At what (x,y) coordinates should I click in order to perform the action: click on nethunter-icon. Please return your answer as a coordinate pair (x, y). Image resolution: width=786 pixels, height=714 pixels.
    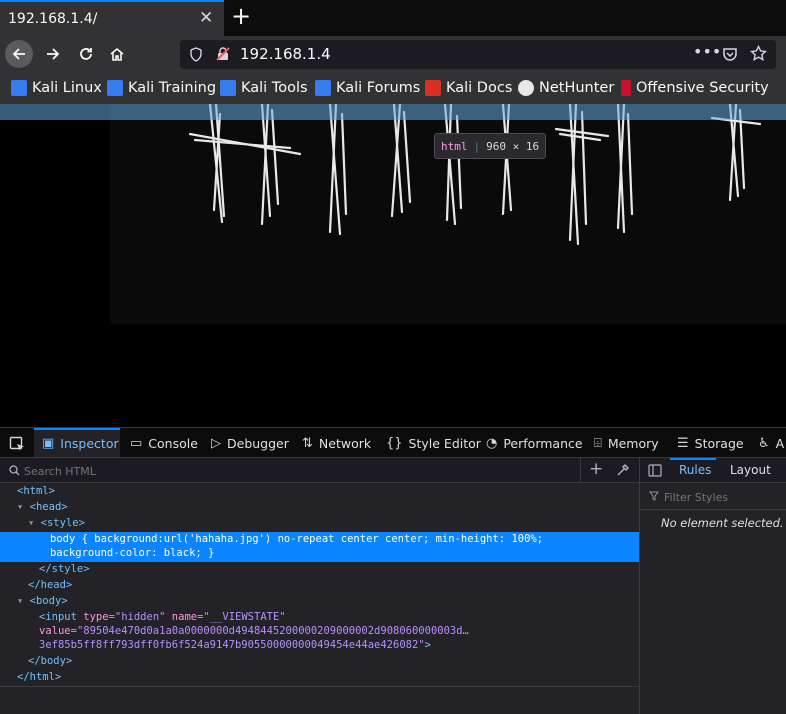
    Looking at the image, I should click on (526, 88).